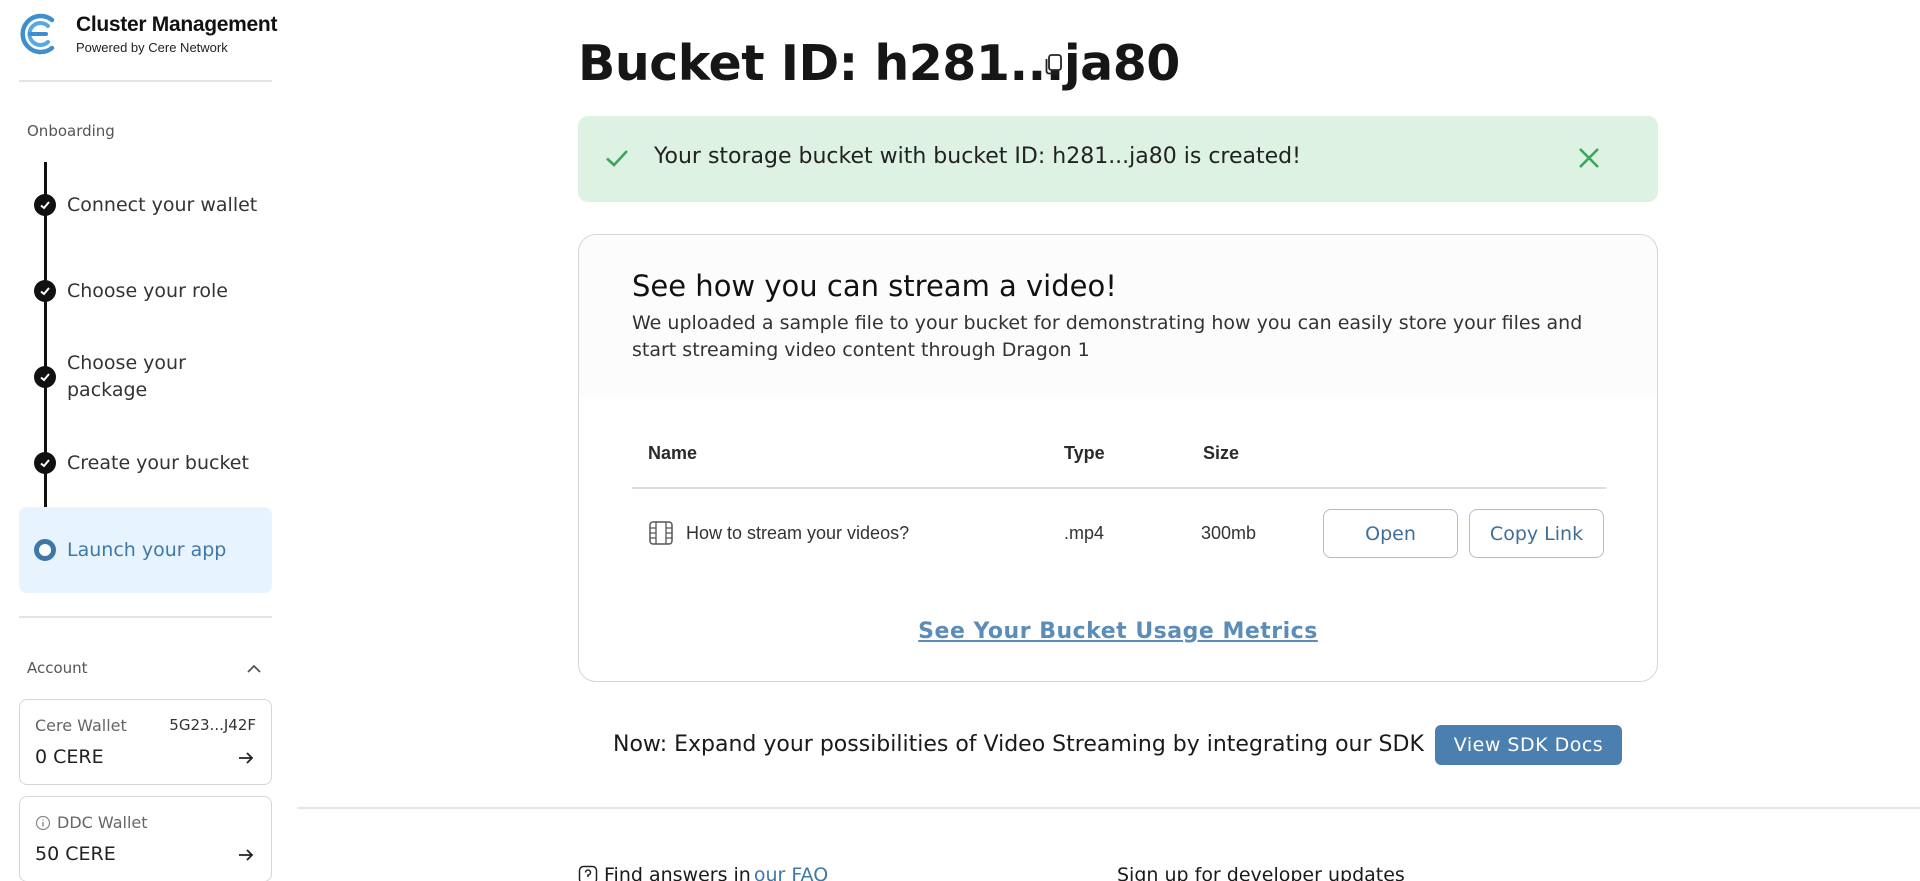  I want to click on chevron-up-icon, so click(254, 669).